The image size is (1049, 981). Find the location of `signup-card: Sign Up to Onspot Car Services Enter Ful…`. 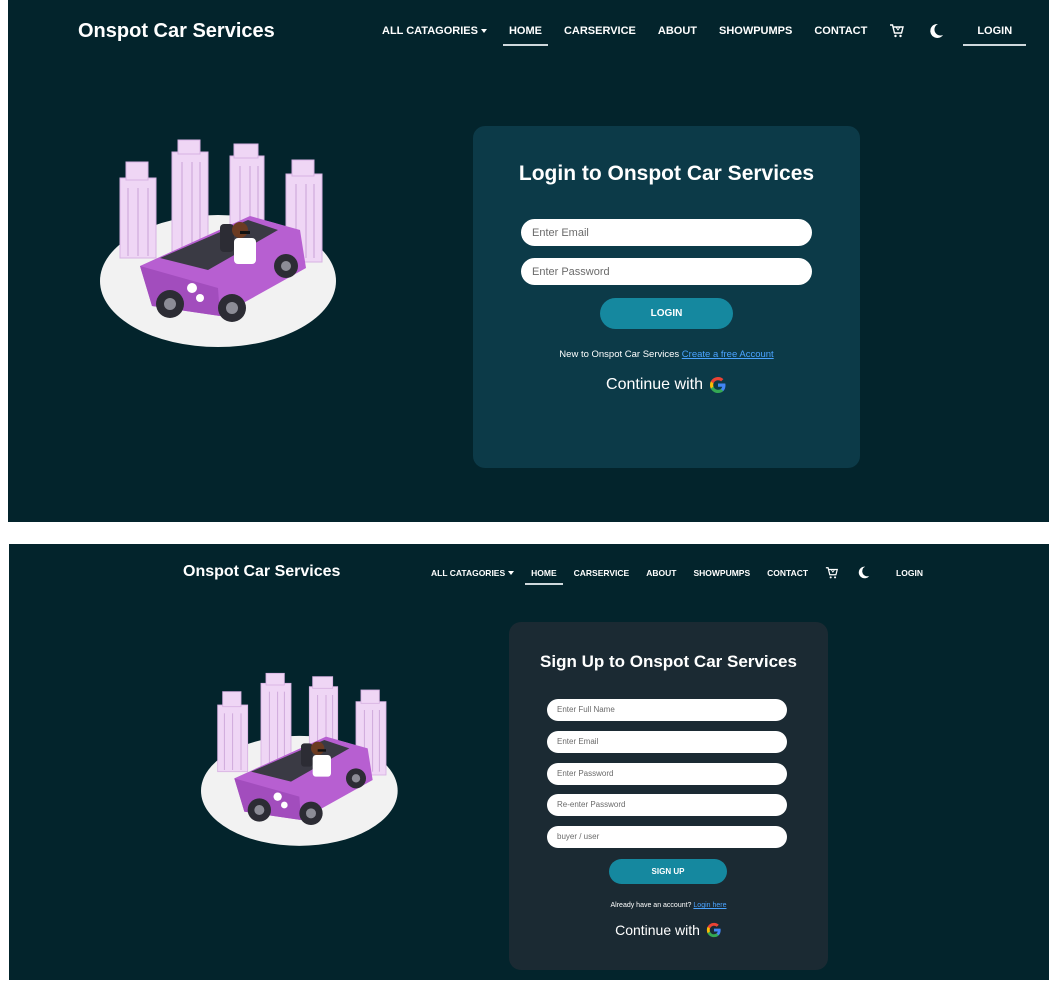

signup-card: Sign Up to Onspot Car Services Enter Ful… is located at coordinates (668, 796).